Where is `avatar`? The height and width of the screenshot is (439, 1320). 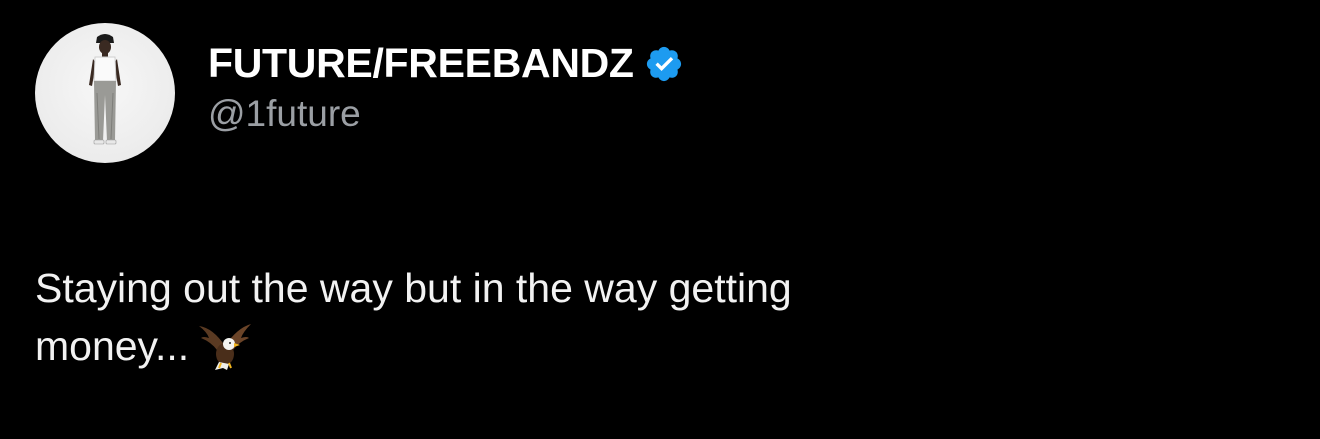
avatar is located at coordinates (105, 93).